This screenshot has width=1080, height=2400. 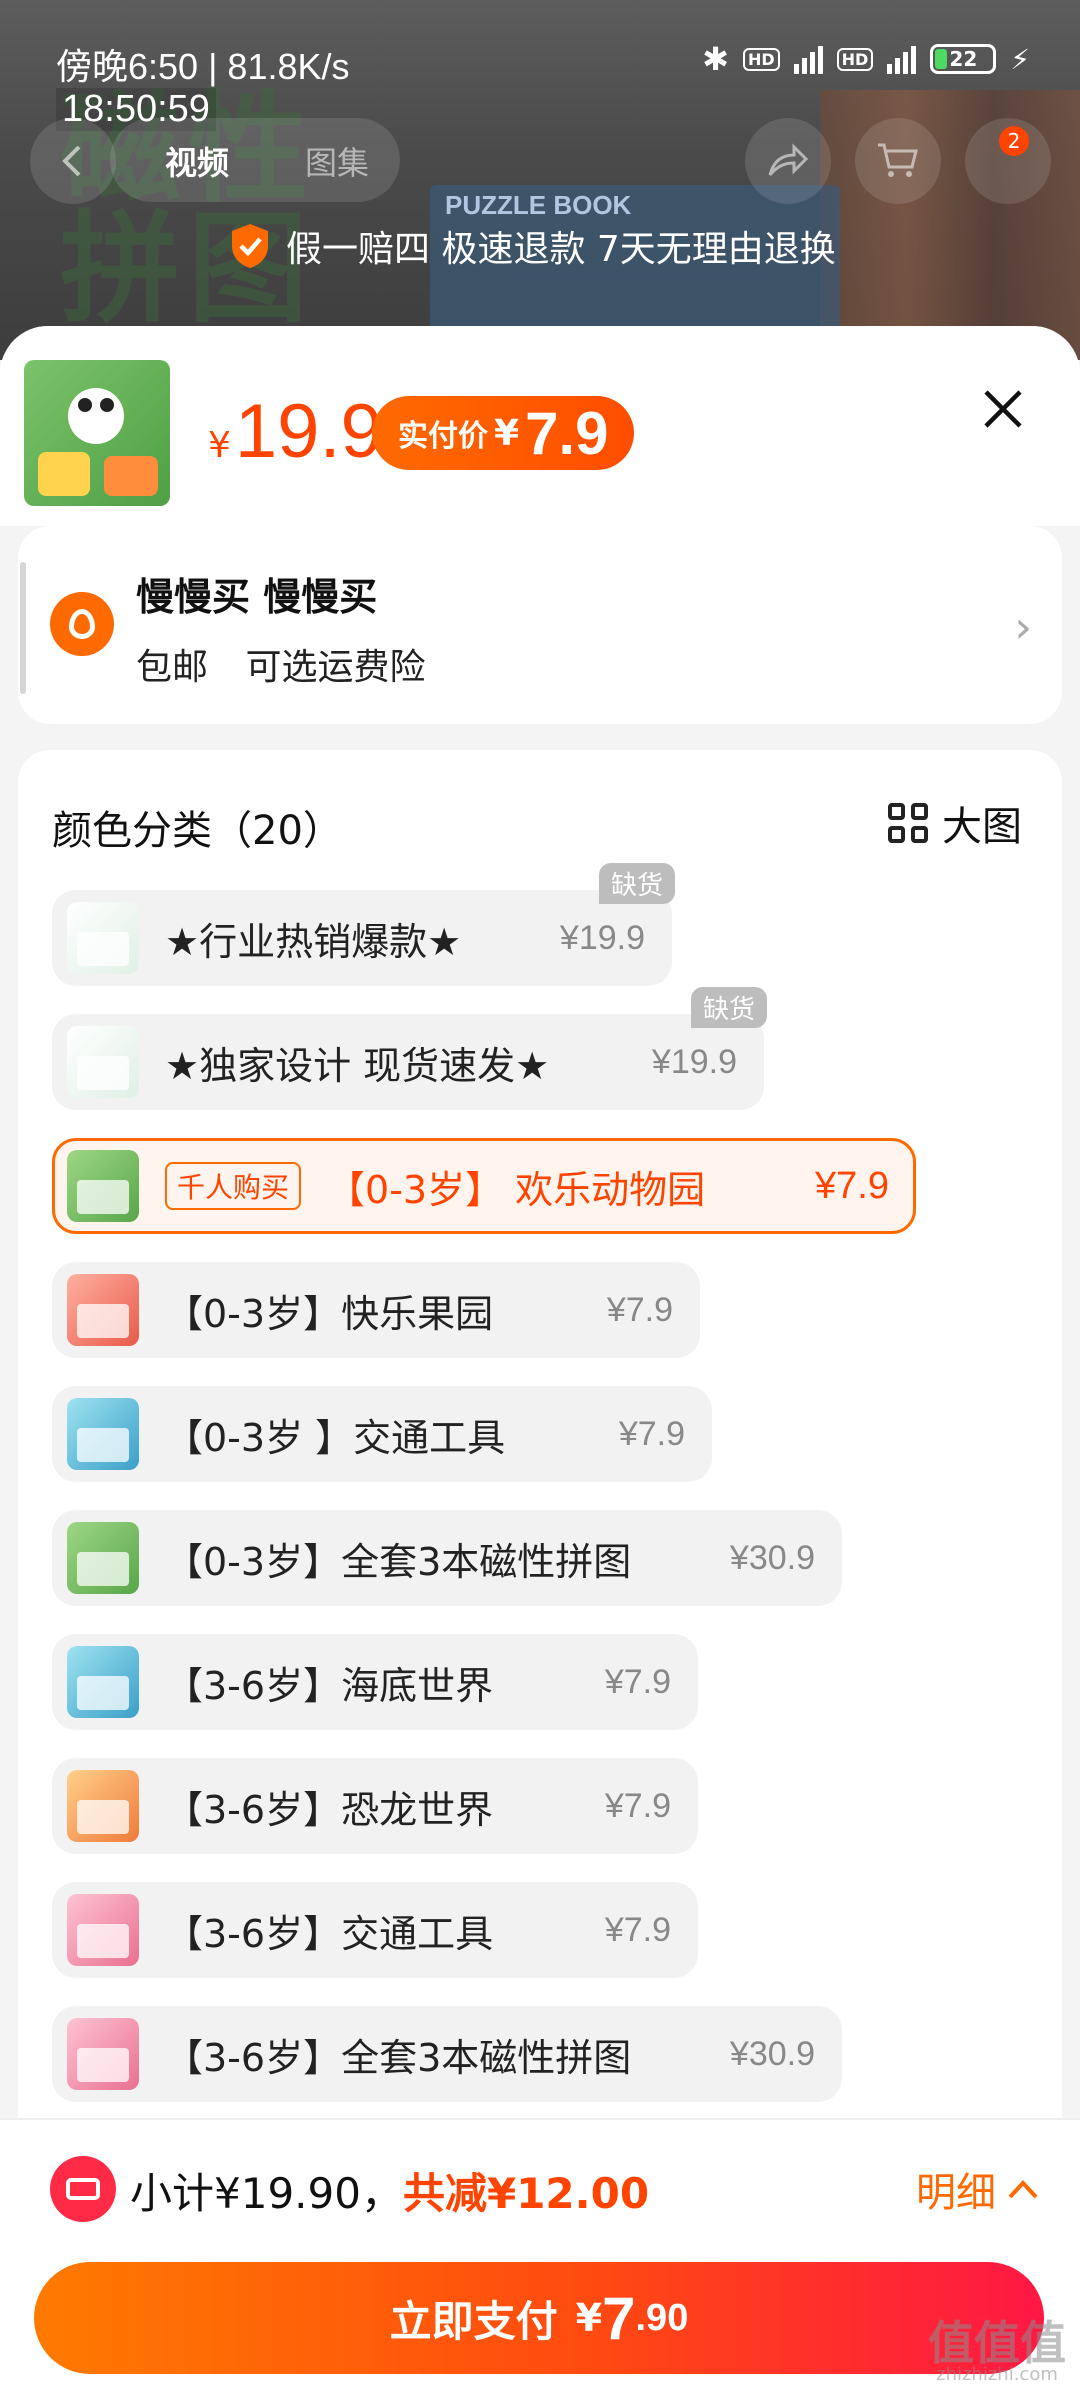 I want to click on location-pin-icon, so click(x=82, y=624).